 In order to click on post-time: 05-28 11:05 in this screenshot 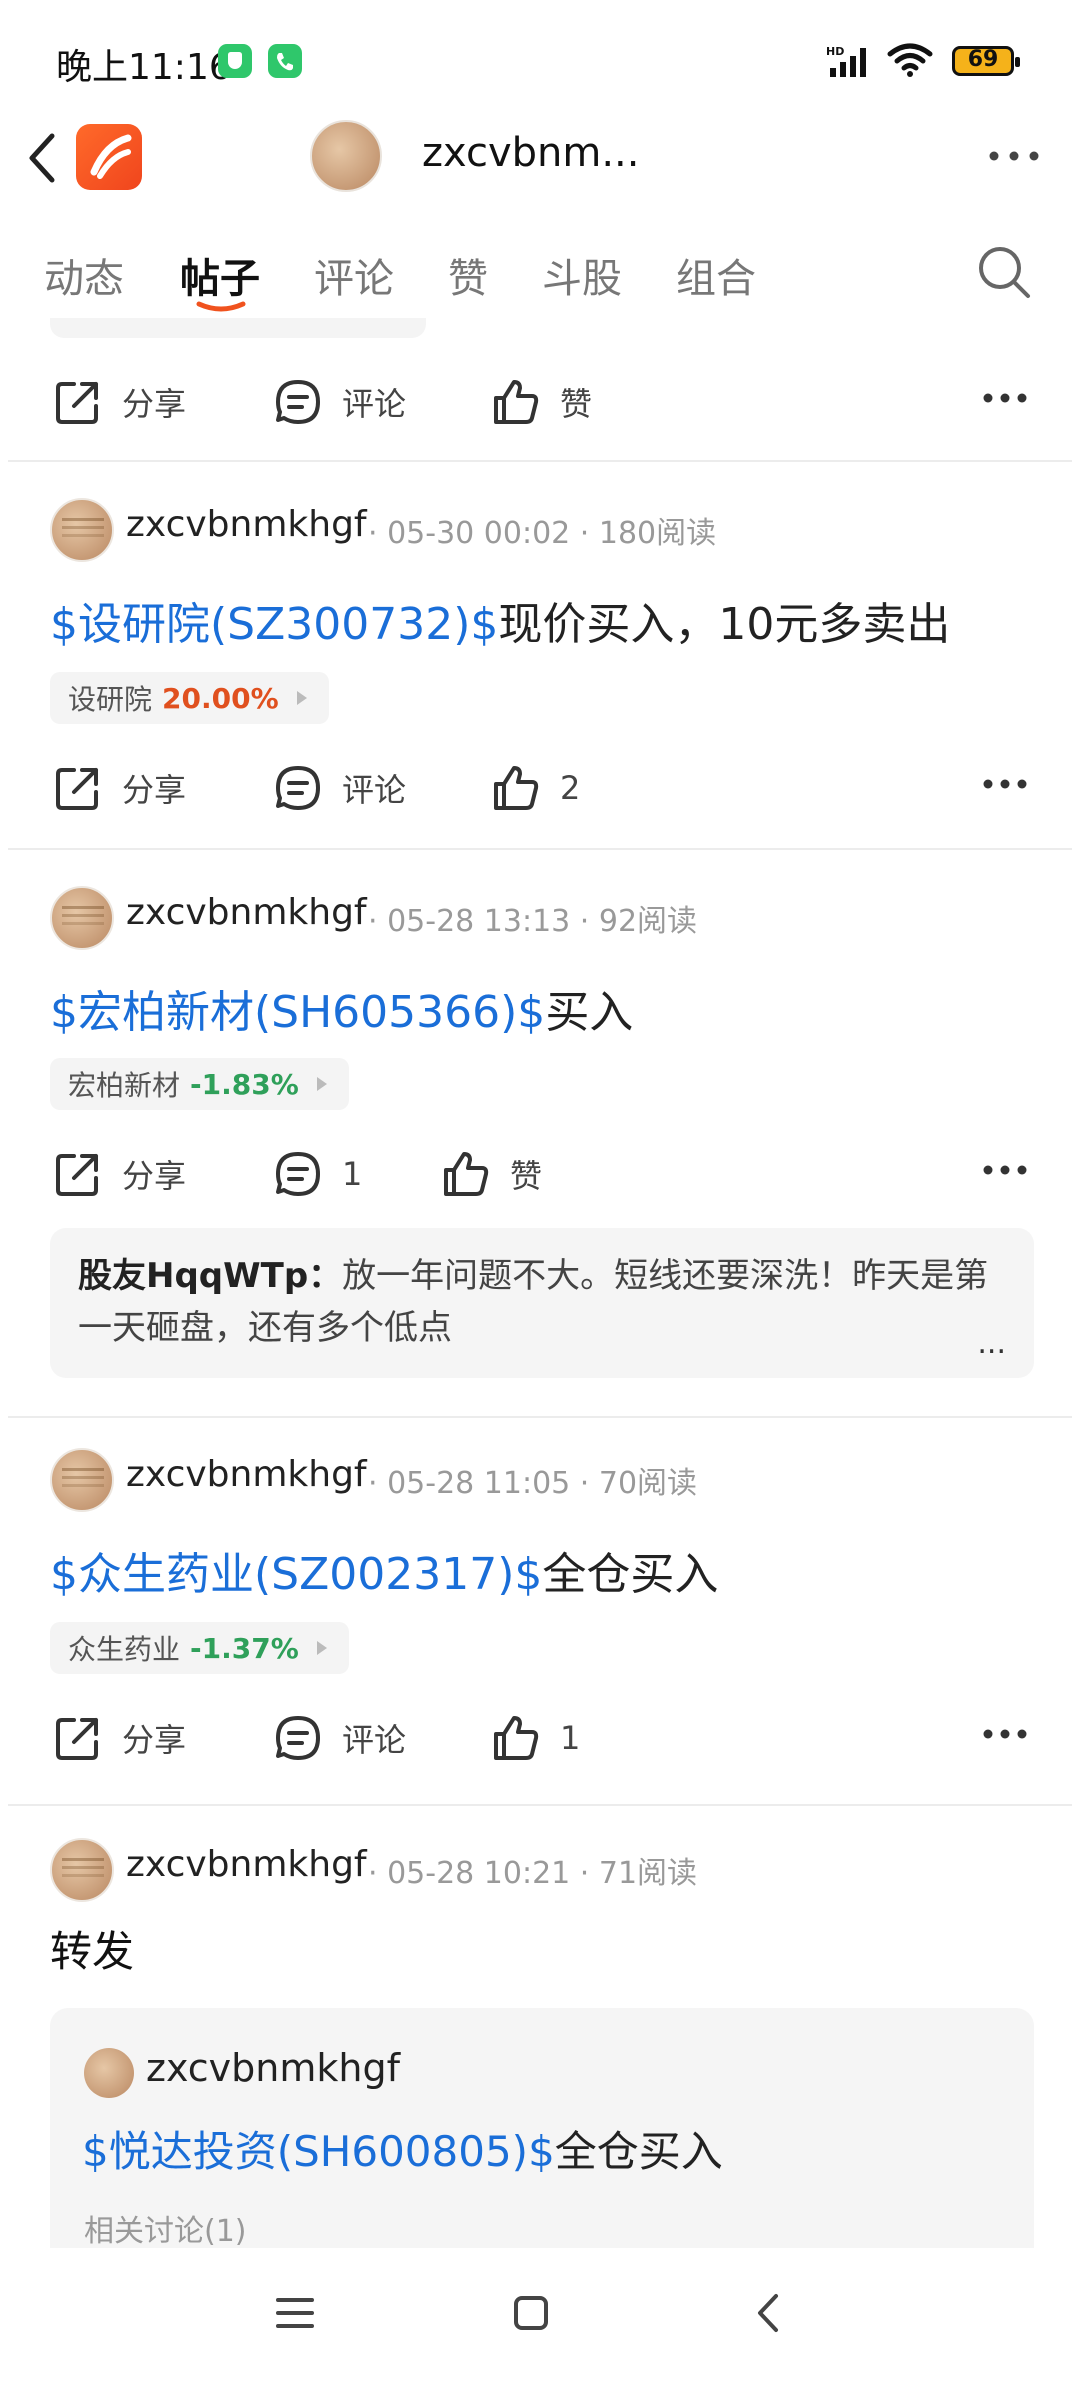, I will do `click(479, 1483)`.